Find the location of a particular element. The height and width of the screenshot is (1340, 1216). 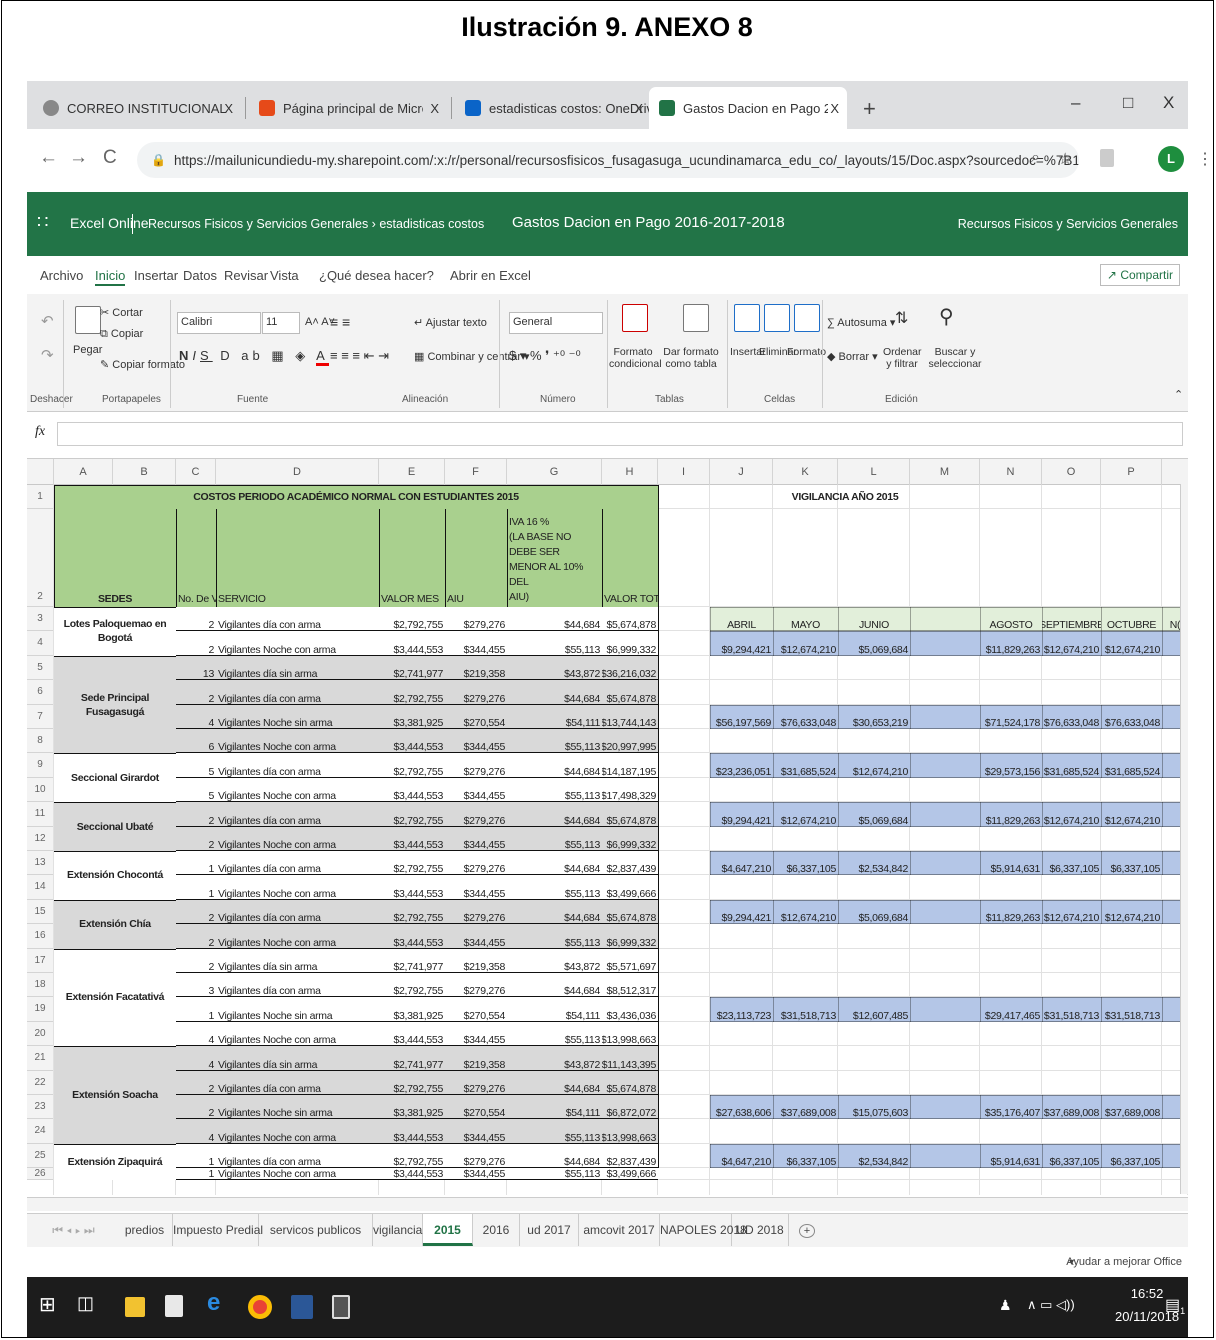

column-header-o: O is located at coordinates (1071, 472).